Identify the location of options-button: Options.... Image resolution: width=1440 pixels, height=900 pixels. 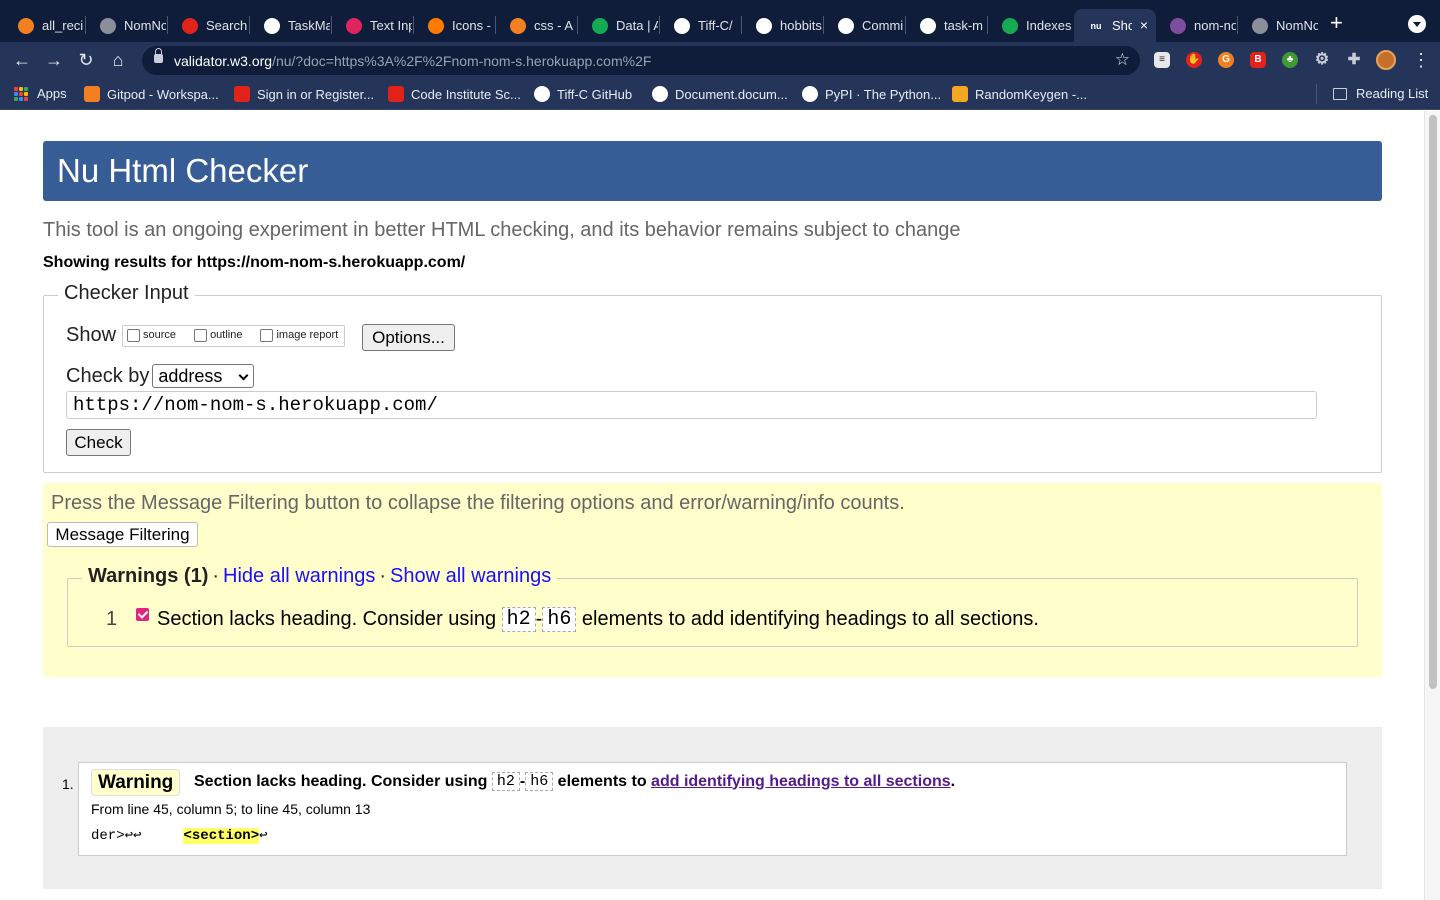
(408, 337).